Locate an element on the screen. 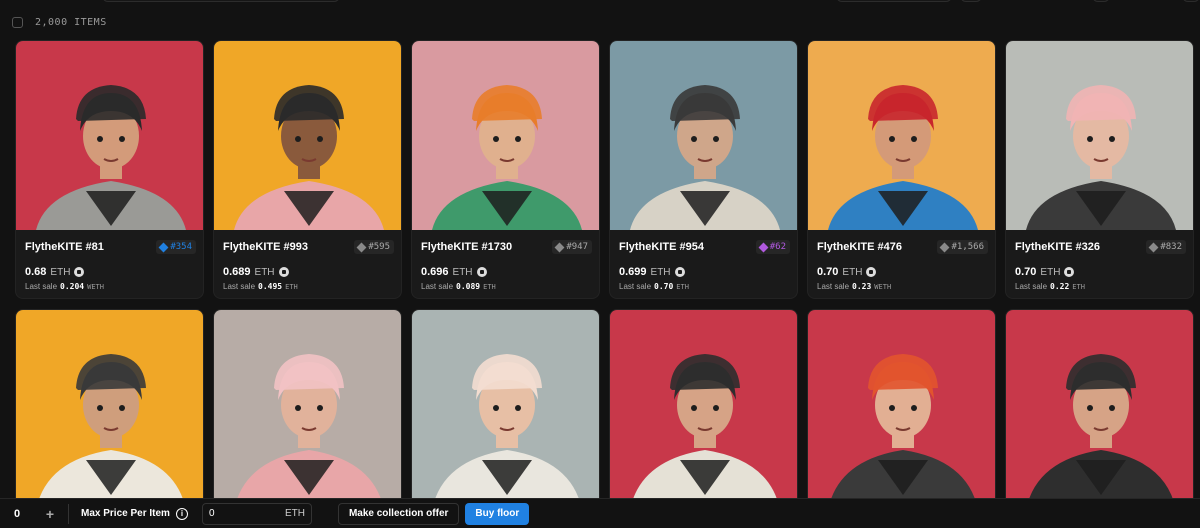 This screenshot has height=528, width=1200. rarity-rank-badge: #595 is located at coordinates (374, 247).